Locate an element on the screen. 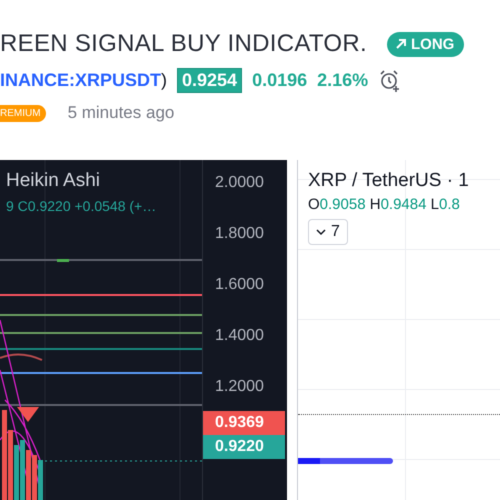  sell-signal-icon is located at coordinates (28, 414).